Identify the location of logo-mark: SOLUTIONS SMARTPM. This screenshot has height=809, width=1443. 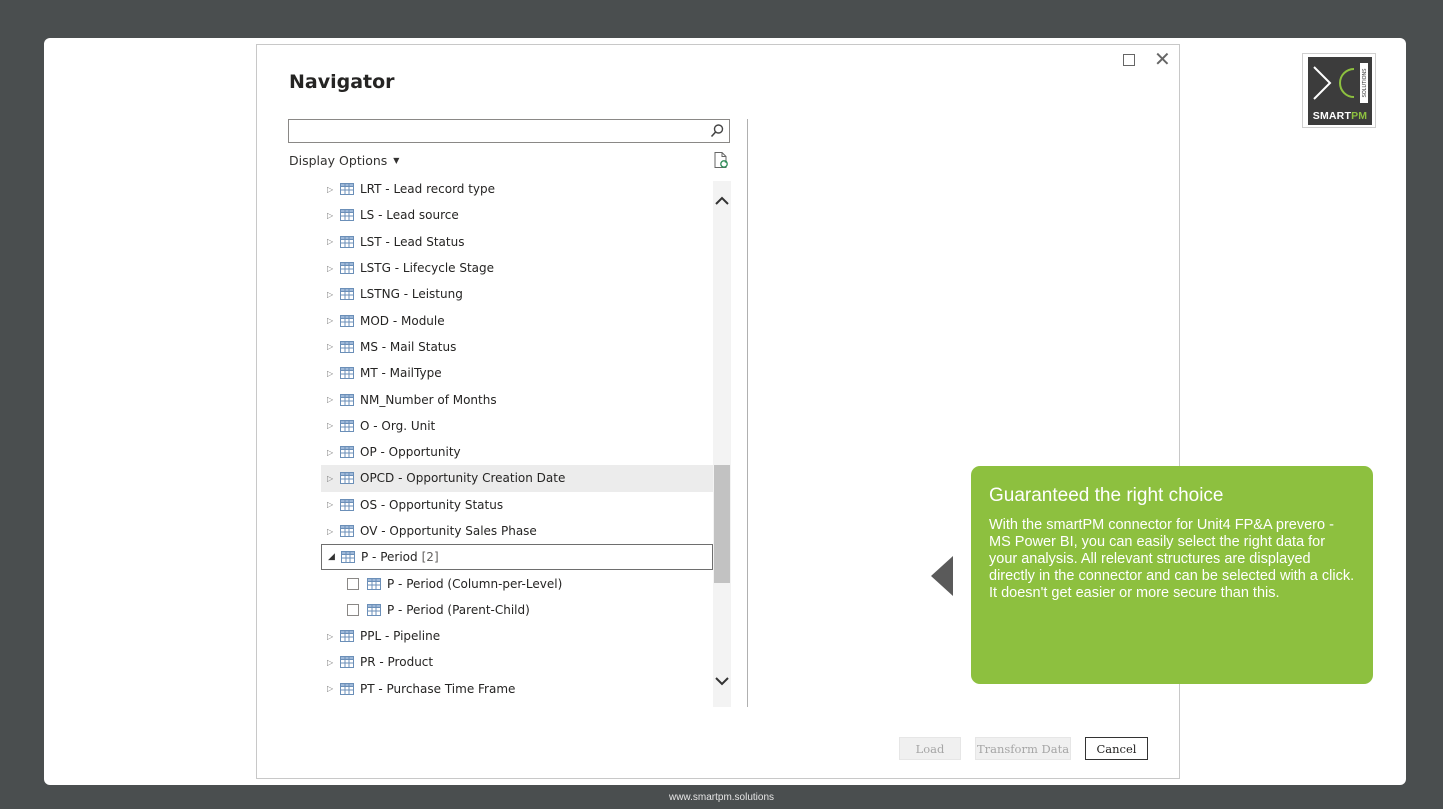
(1340, 91).